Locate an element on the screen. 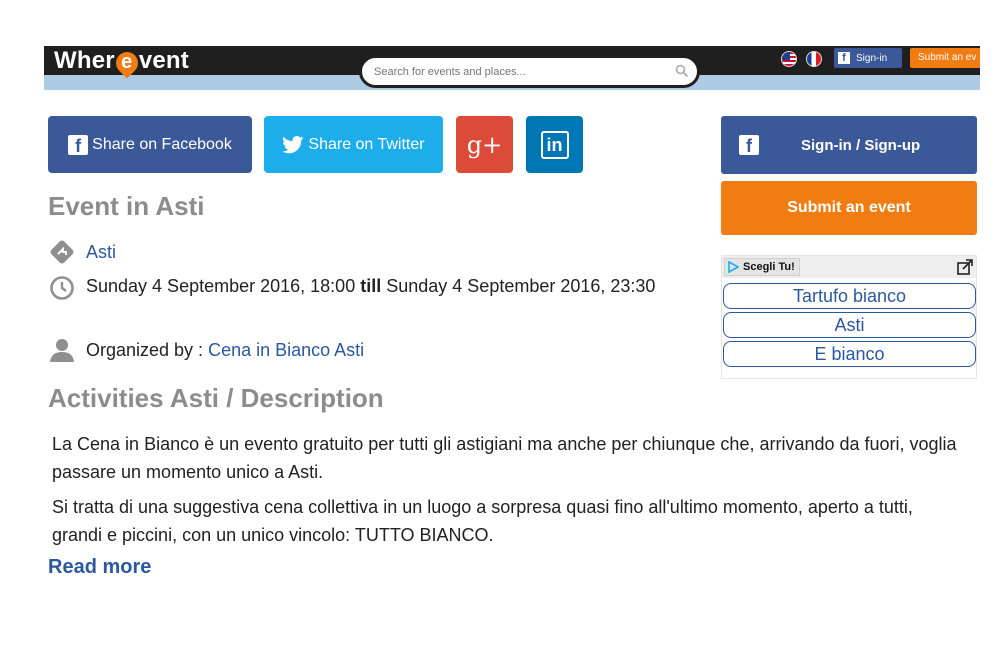 The width and height of the screenshot is (1000, 656). logo-text-left: Wher is located at coordinates (84, 60).